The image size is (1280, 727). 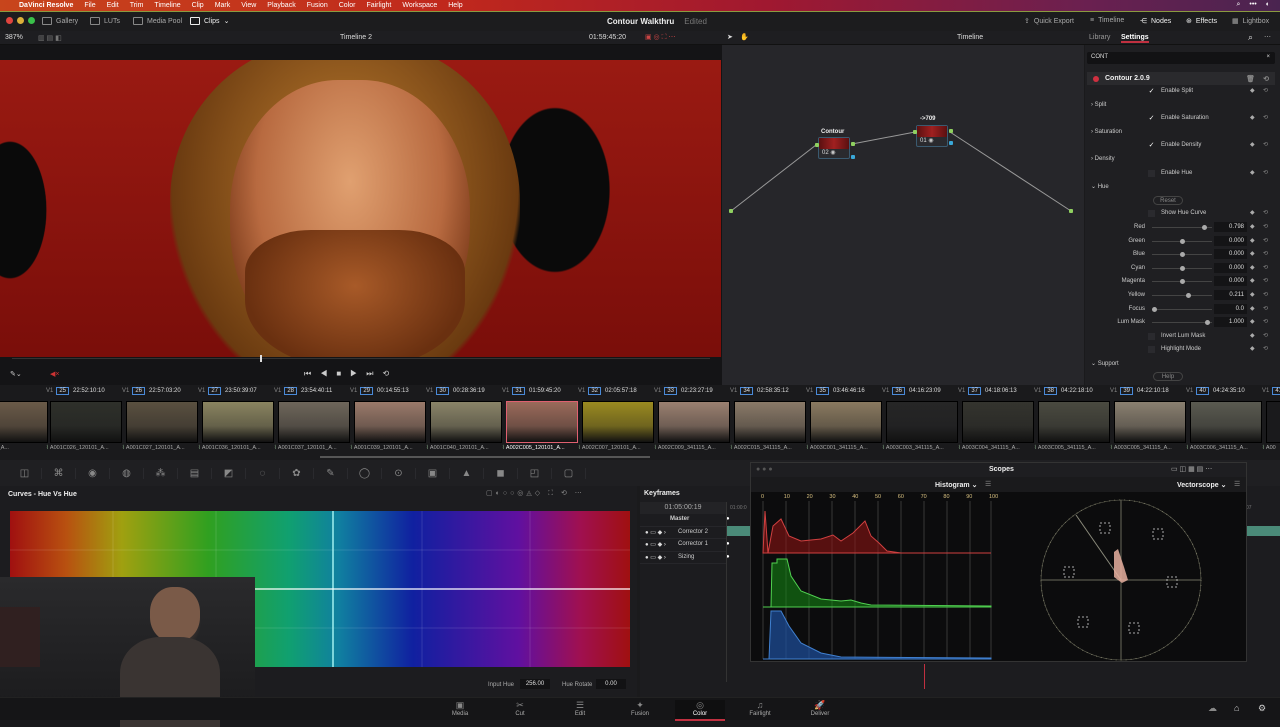 I want to click on nodes-toggle: ⋲ Nodes, so click(x=1155, y=21).